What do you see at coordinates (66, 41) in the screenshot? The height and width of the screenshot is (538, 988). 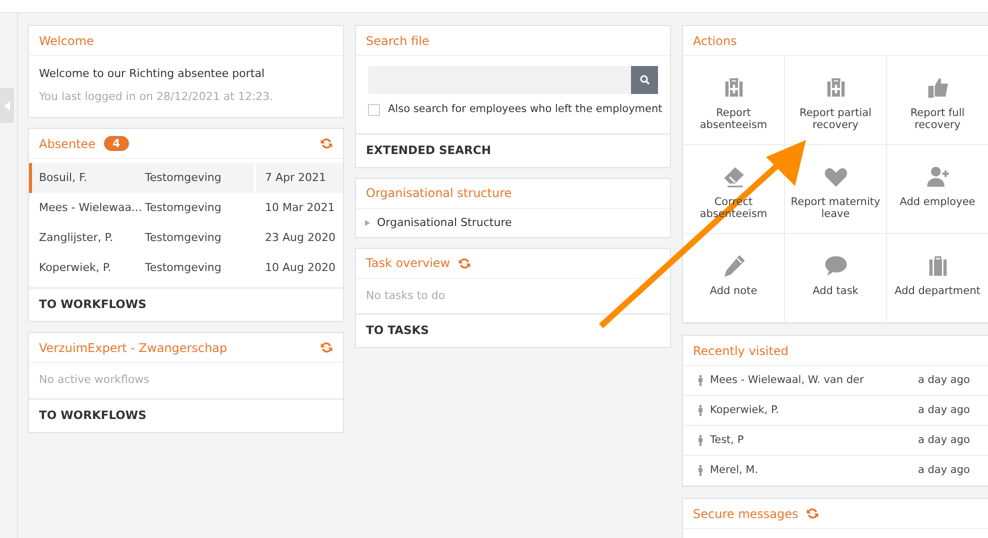 I see `card-title: Welcome` at bounding box center [66, 41].